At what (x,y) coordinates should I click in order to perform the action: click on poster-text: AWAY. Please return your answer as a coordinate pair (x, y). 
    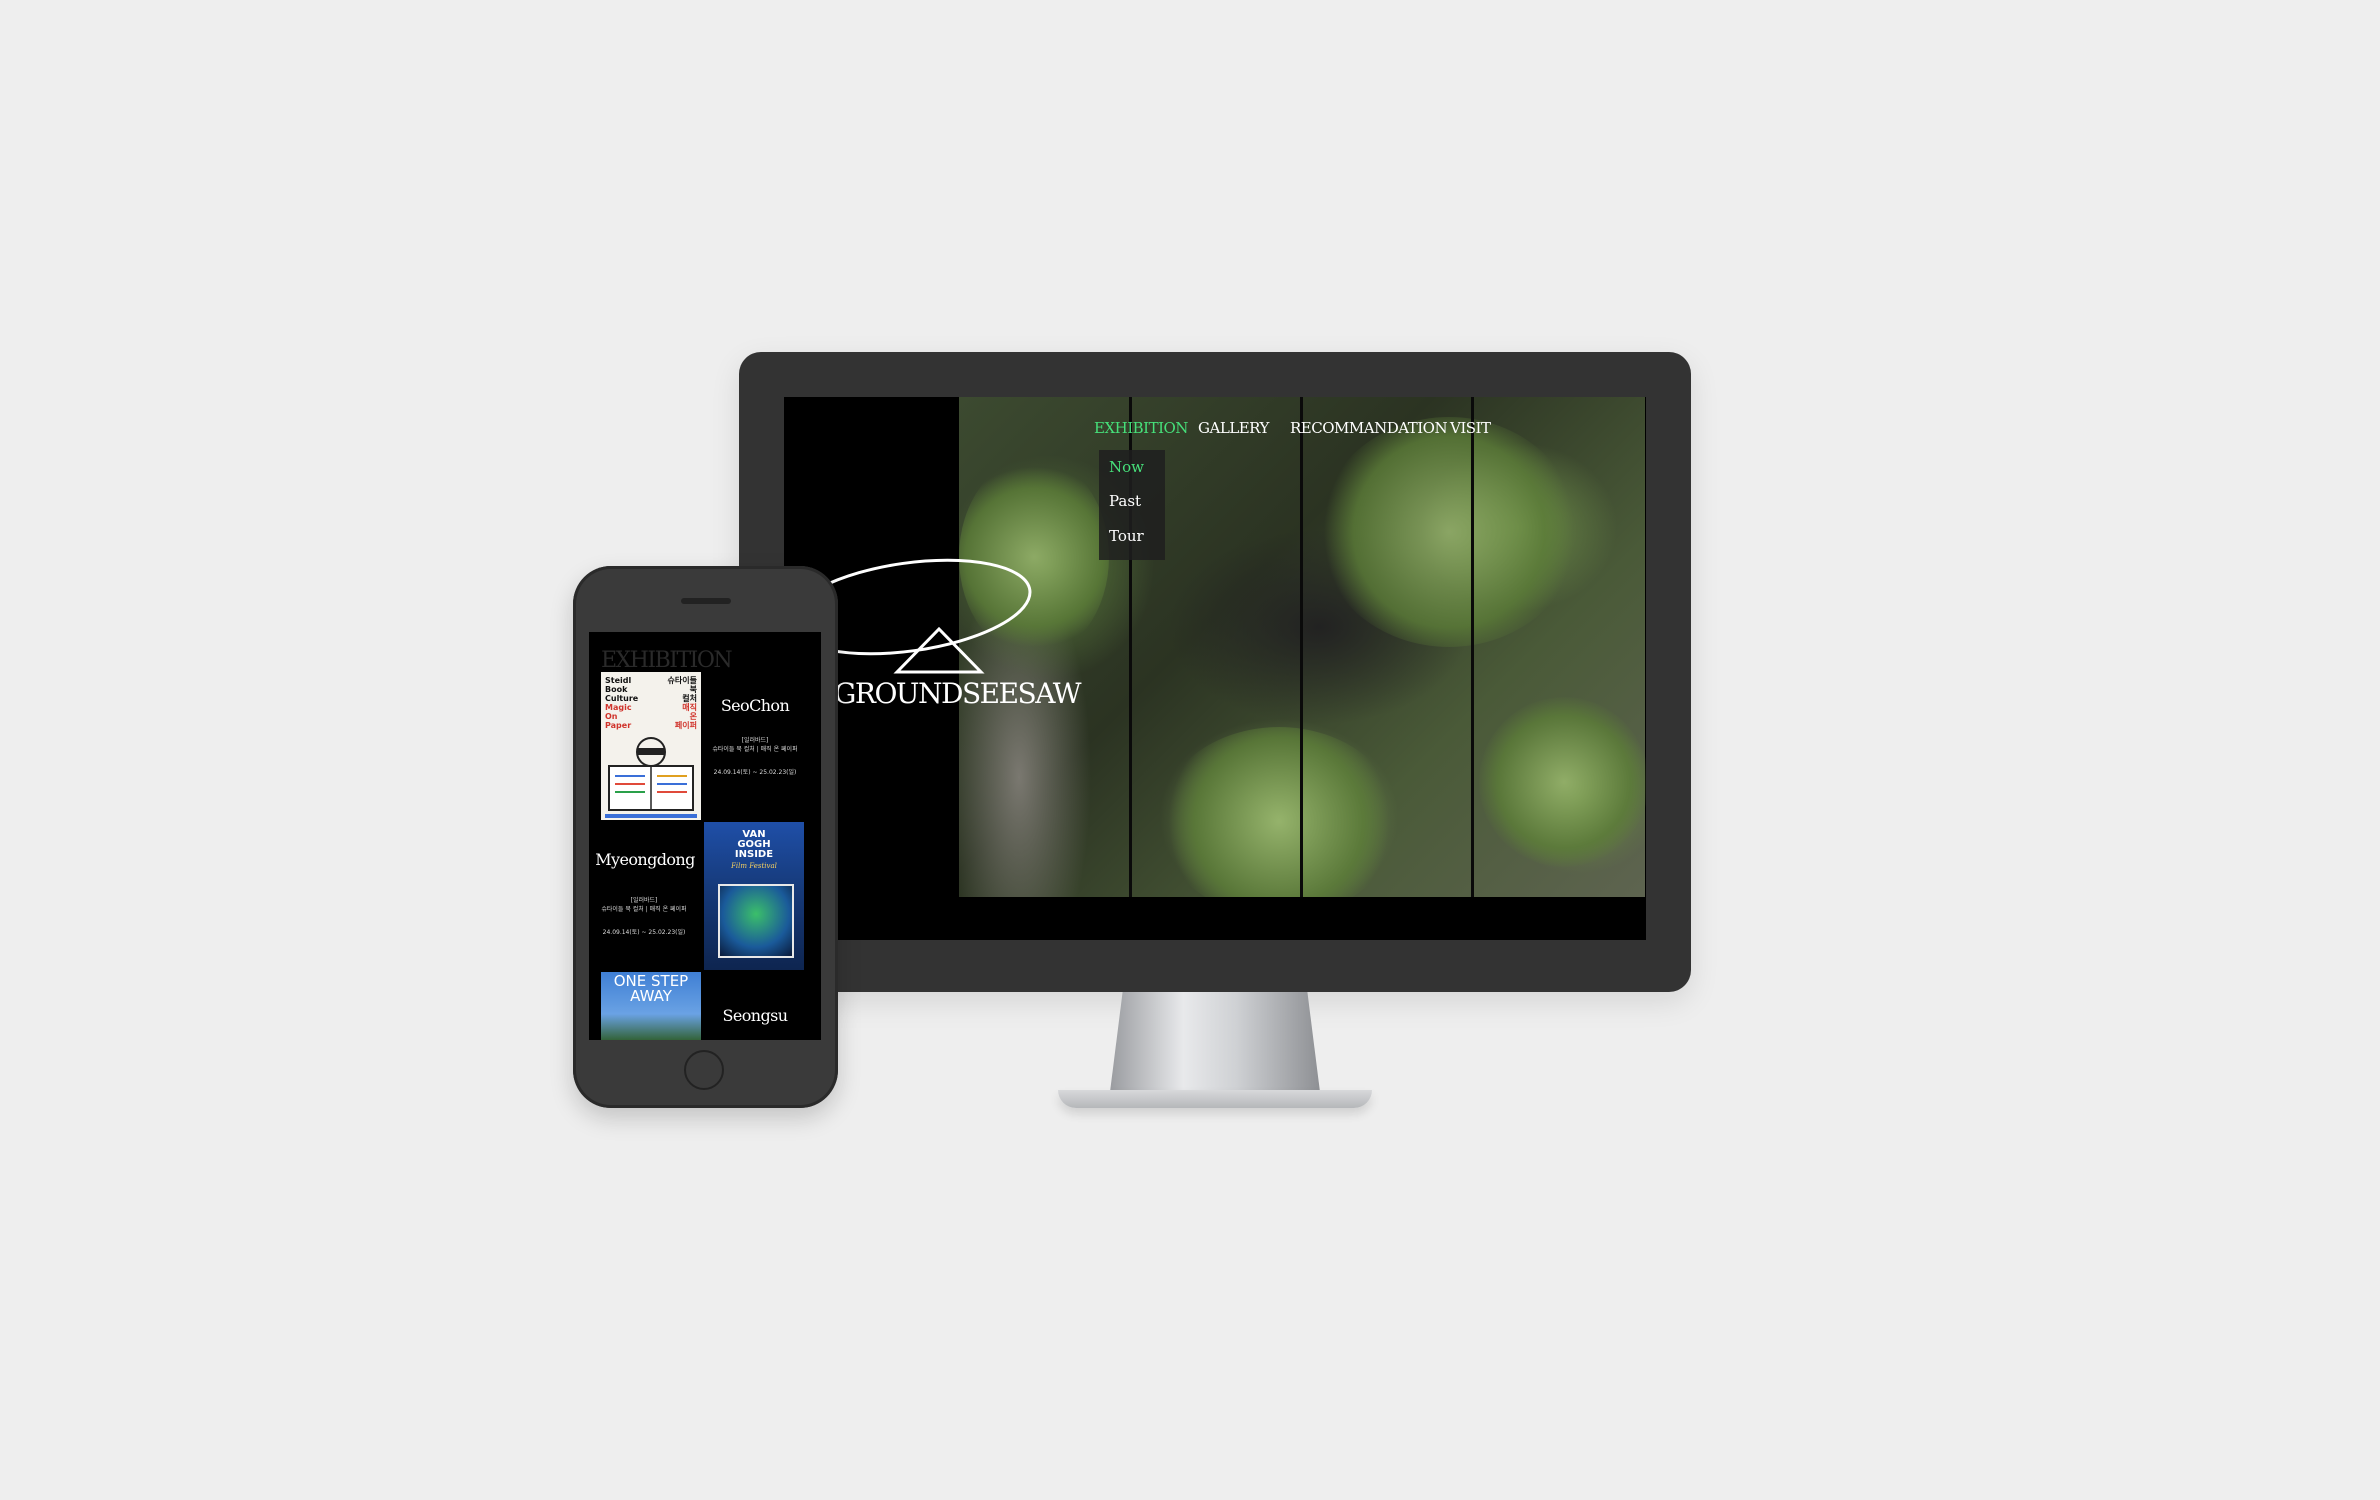
    Looking at the image, I should click on (651, 996).